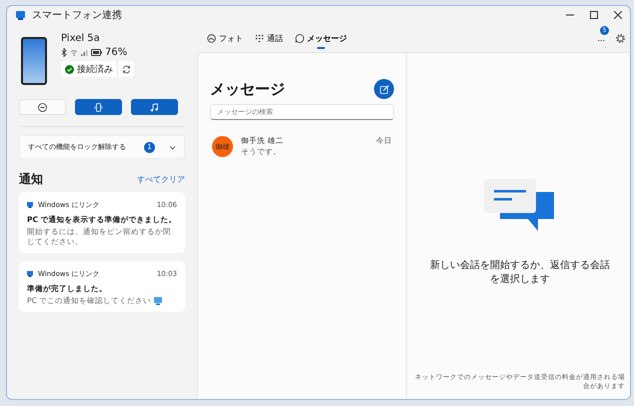 The width and height of the screenshot is (634, 406). What do you see at coordinates (64, 52) in the screenshot?
I see `bluetooth-icon` at bounding box center [64, 52].